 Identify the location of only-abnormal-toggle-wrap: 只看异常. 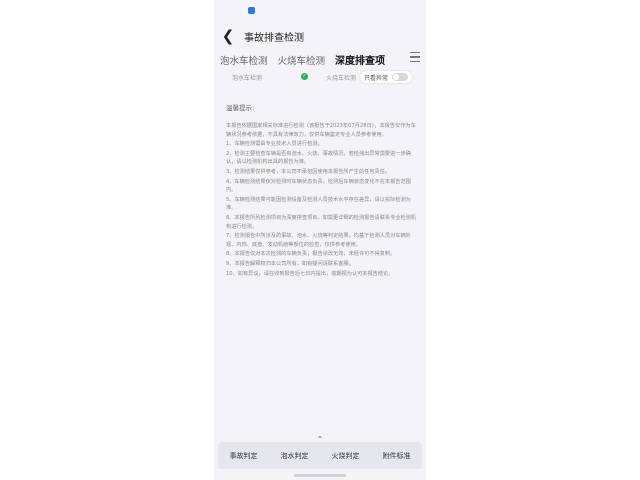
(386, 77).